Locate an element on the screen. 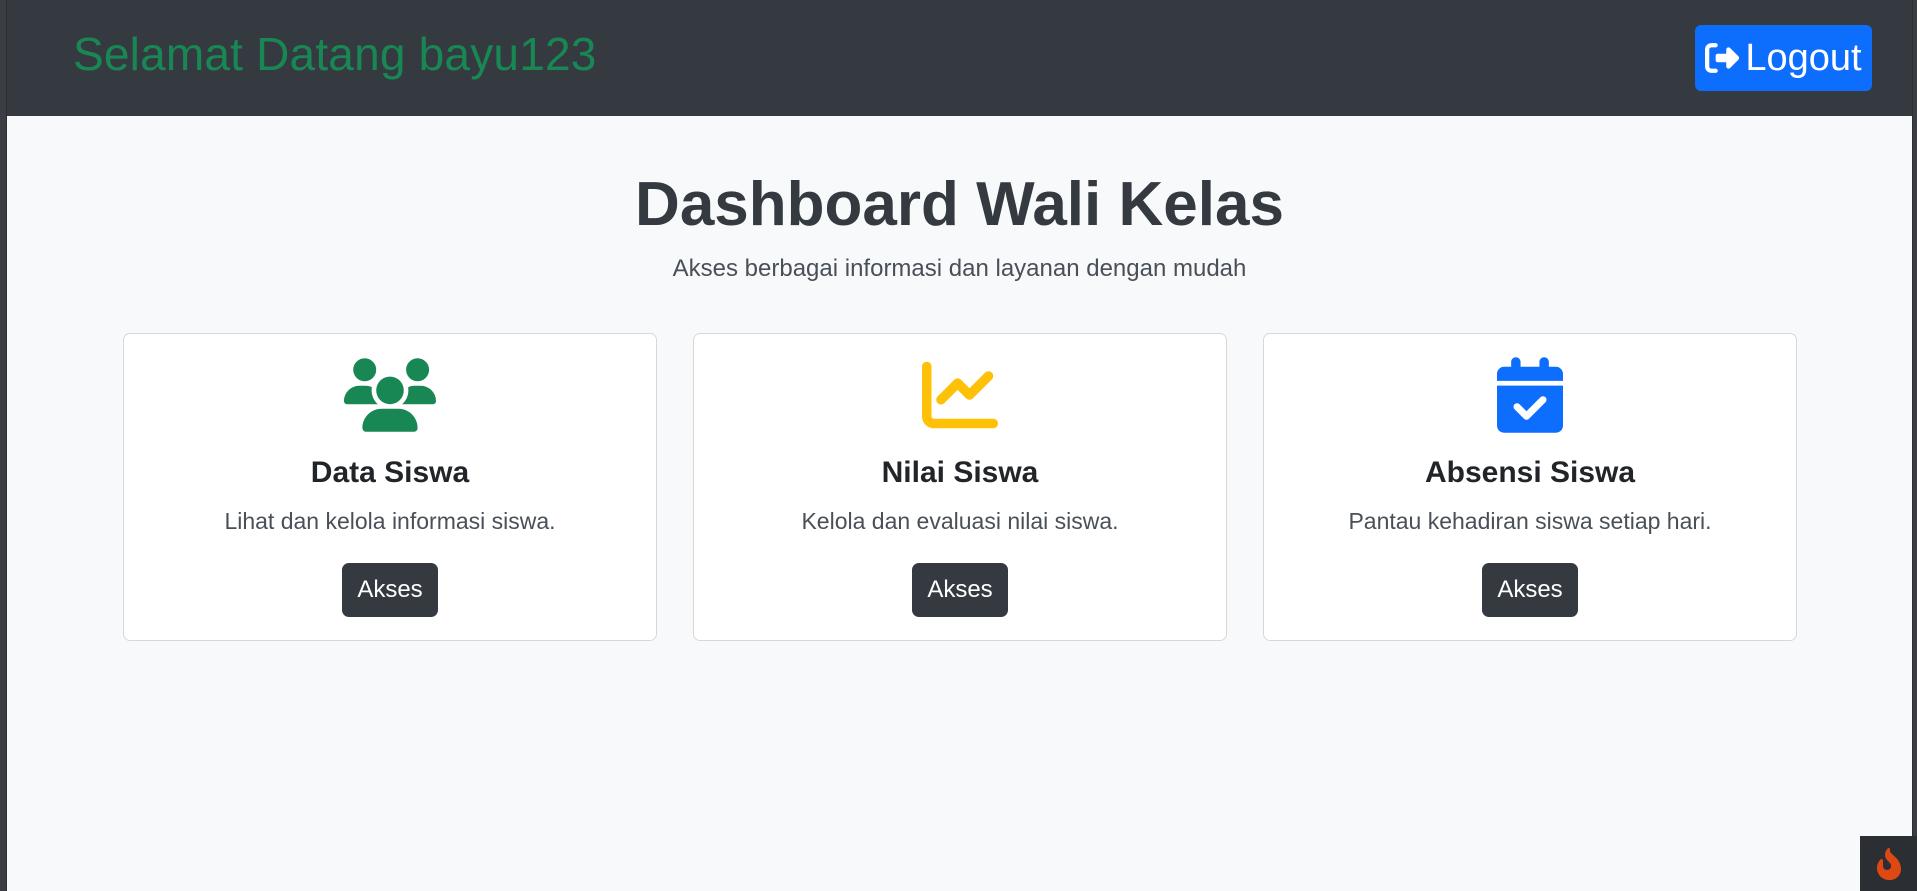 The image size is (1917, 891). top-navbar: Selamat Datang bayu123 Logout is located at coordinates (959, 58).